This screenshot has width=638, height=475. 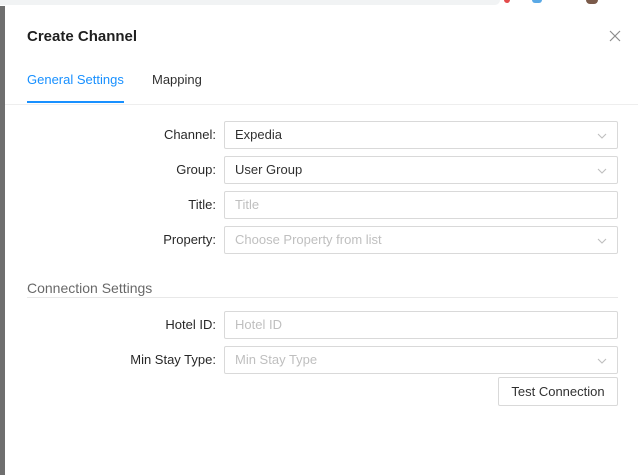 What do you see at coordinates (177, 80) in the screenshot?
I see `tab-mapping: Mapping` at bounding box center [177, 80].